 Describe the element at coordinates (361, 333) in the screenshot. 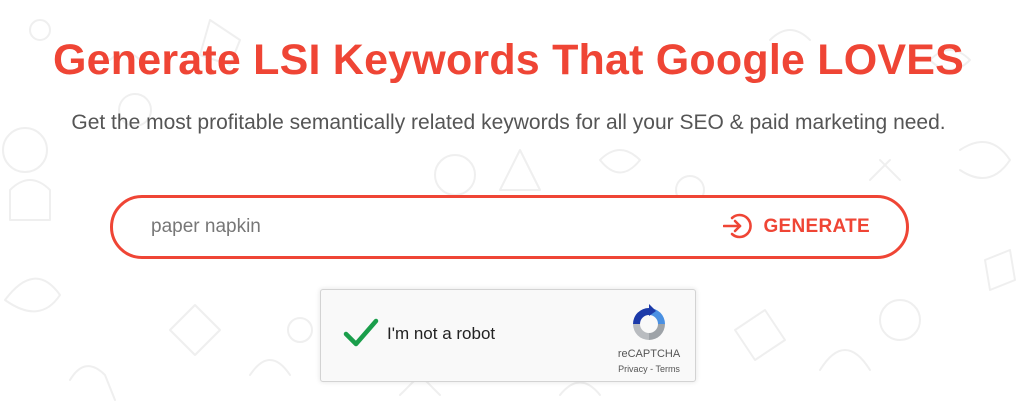

I see `checkmark-icon` at that location.